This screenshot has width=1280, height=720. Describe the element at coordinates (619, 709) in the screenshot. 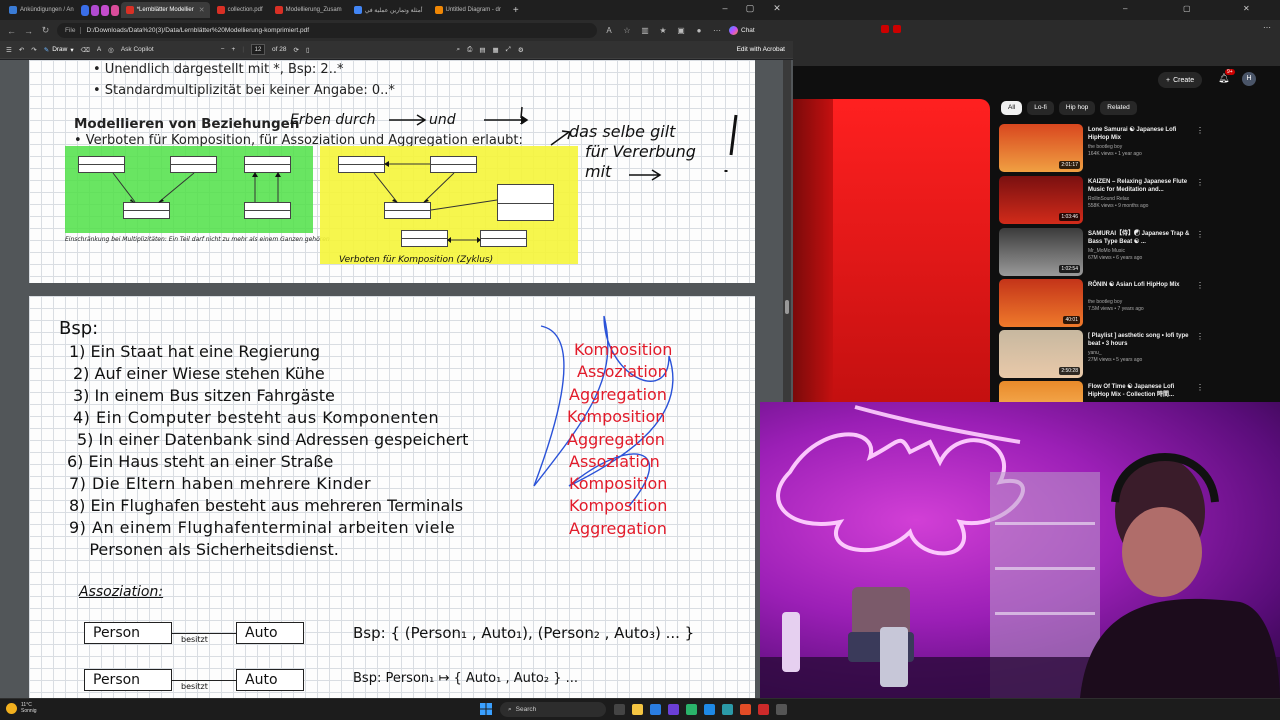

I see `task-view-icon` at that location.